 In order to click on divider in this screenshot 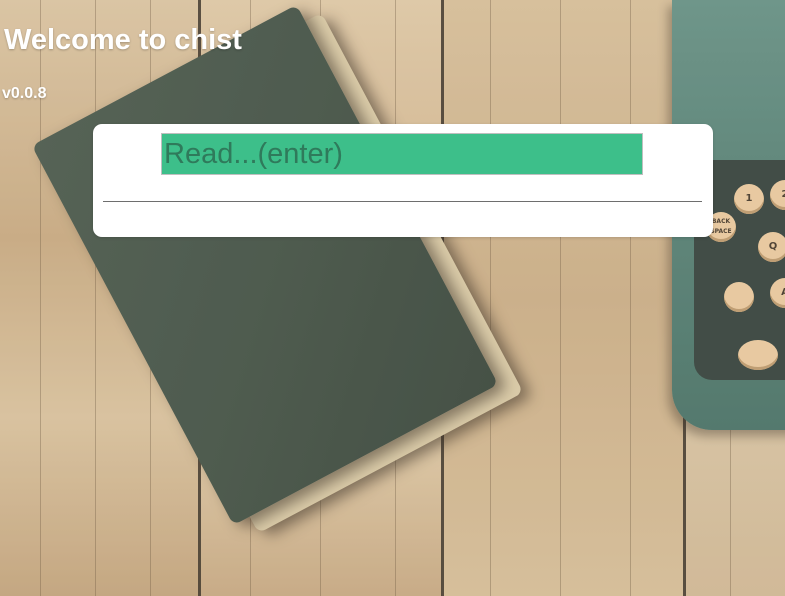, I will do `click(402, 201)`.